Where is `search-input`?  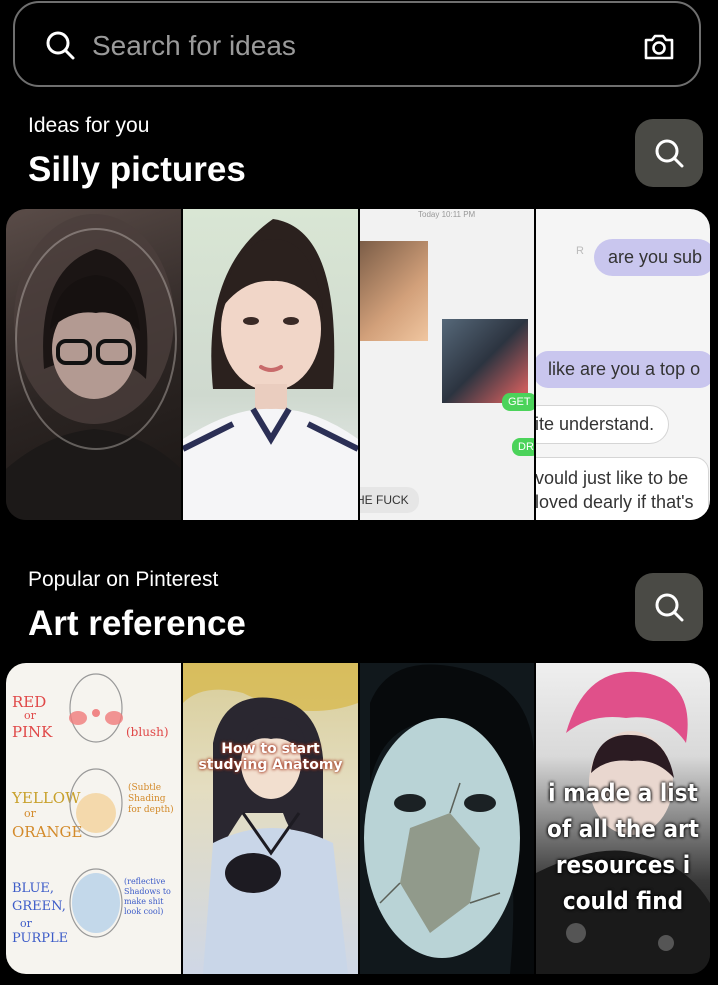
search-input is located at coordinates (352, 46).